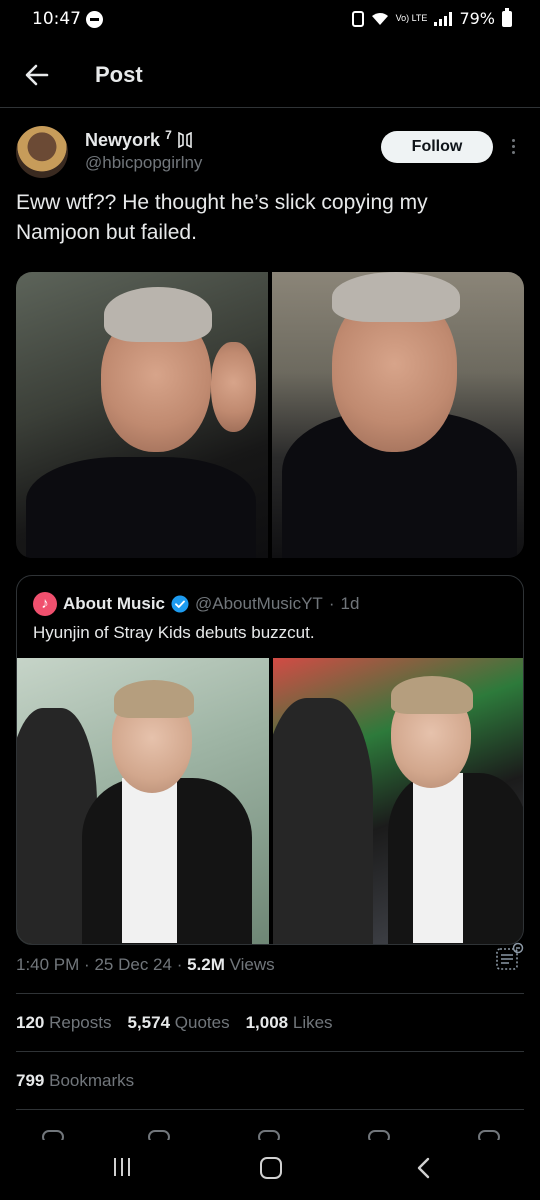  I want to click on tweet-date: 25 Dec 24, so click(133, 964).